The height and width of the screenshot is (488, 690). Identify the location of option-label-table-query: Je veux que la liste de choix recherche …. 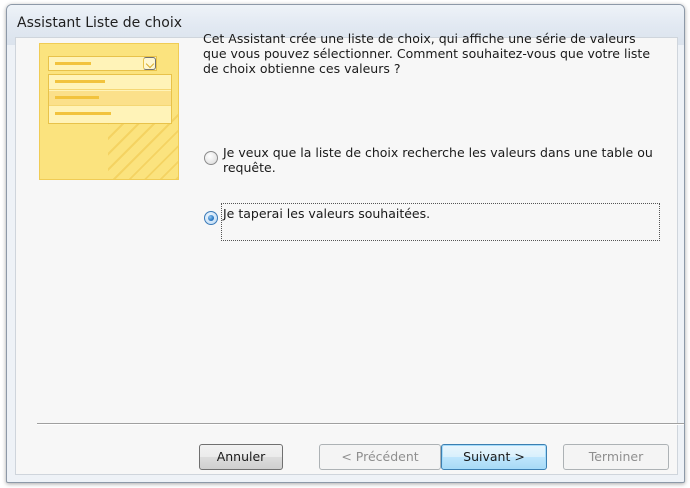
(439, 160).